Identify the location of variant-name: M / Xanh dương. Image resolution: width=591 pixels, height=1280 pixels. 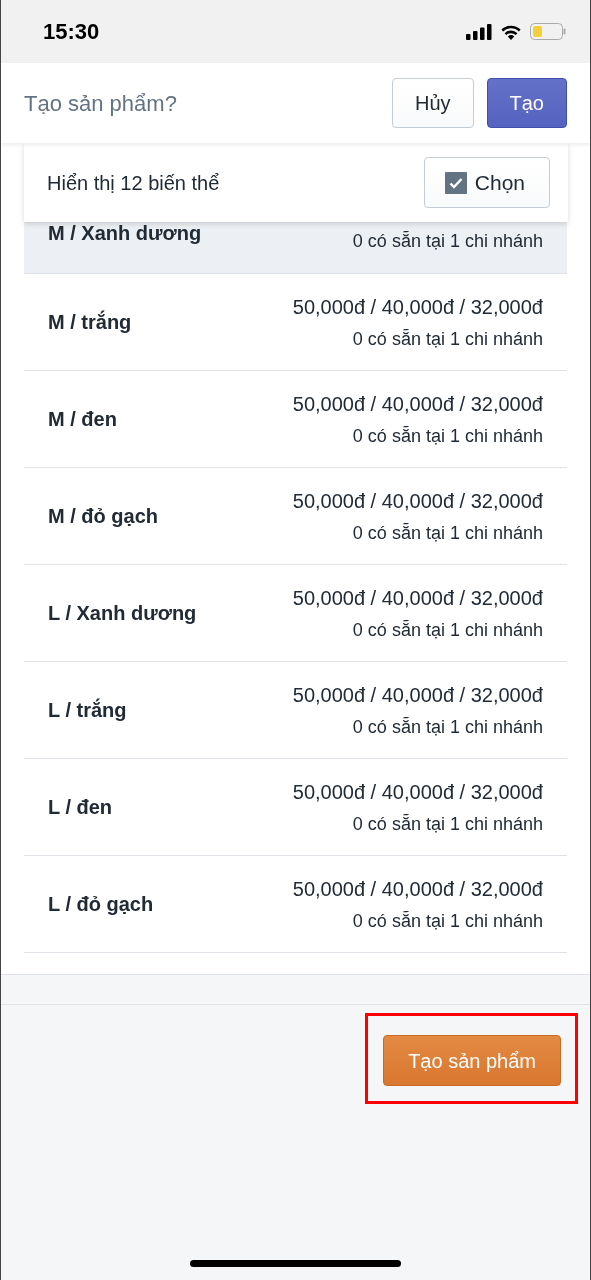
(125, 233).